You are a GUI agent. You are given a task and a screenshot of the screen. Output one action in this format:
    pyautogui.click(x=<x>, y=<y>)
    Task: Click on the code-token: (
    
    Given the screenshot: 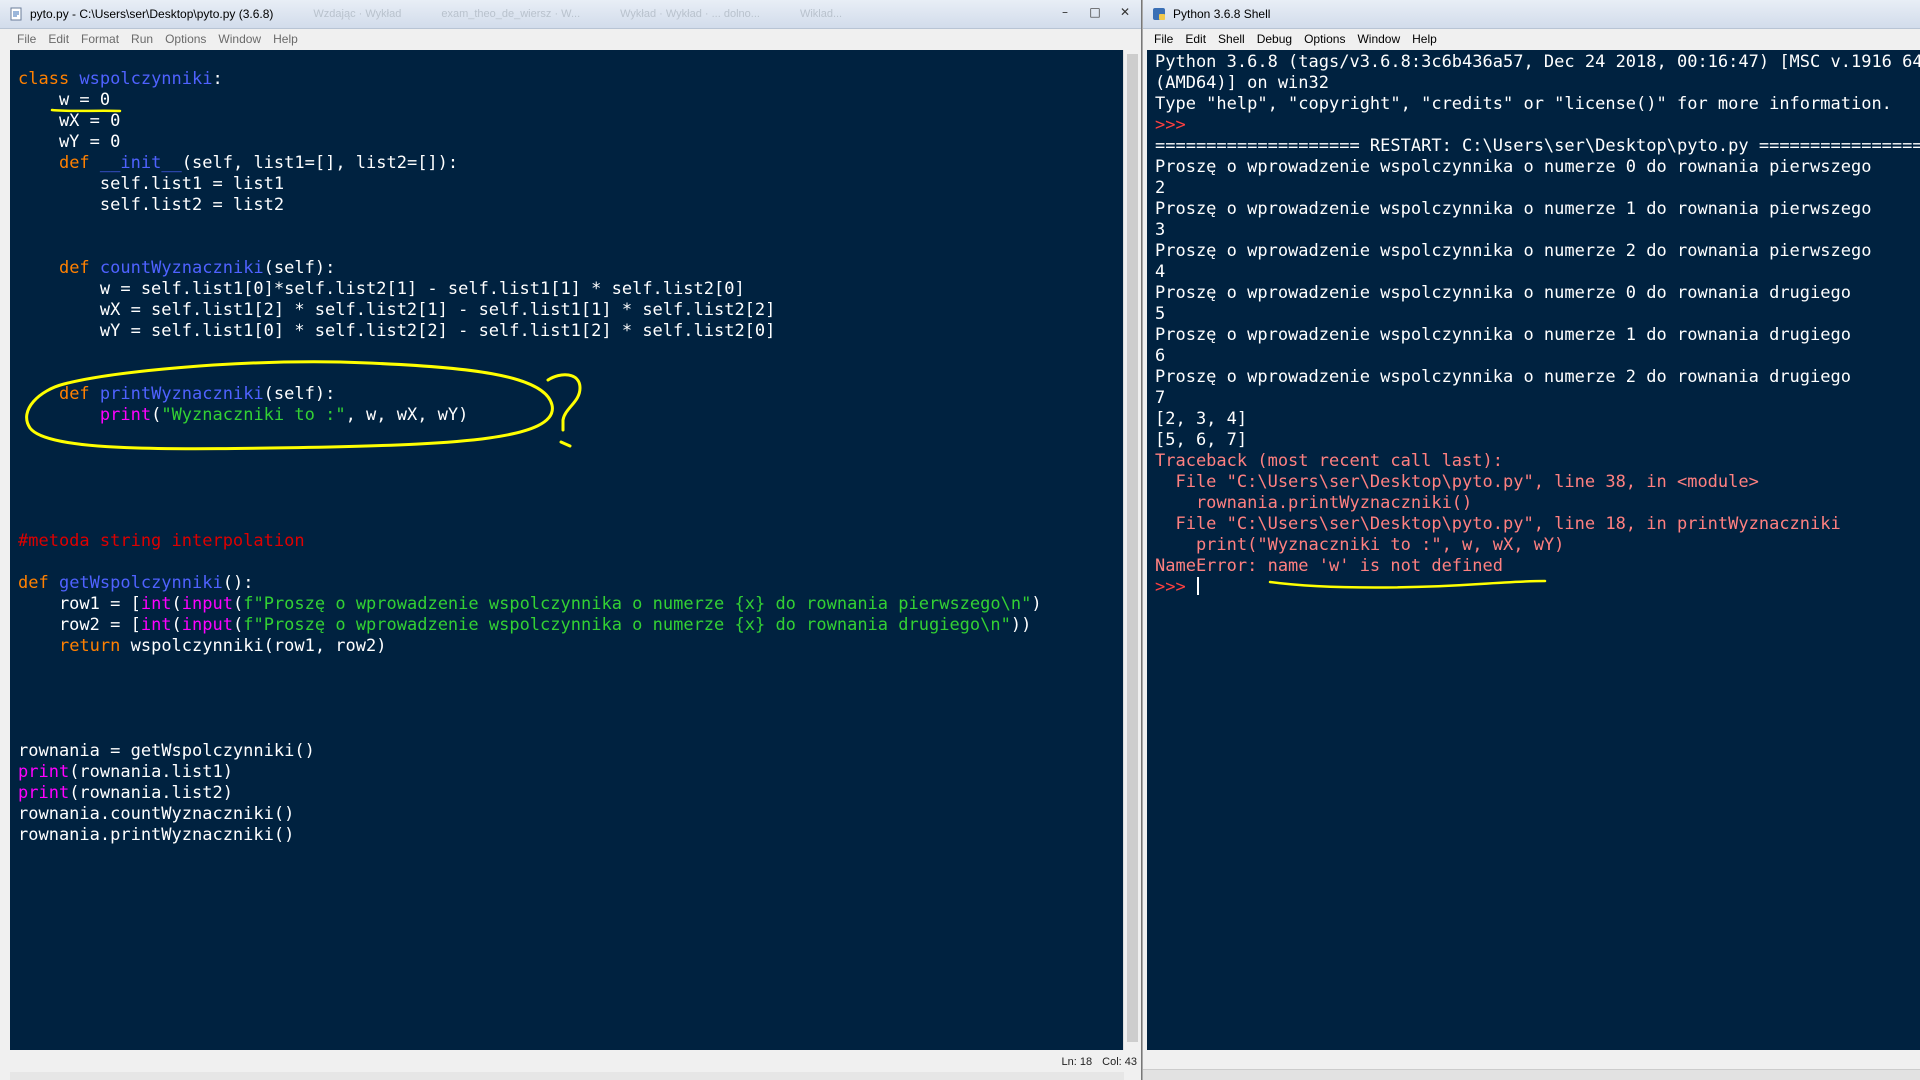 What is the action you would take?
    pyautogui.click(x=156, y=415)
    